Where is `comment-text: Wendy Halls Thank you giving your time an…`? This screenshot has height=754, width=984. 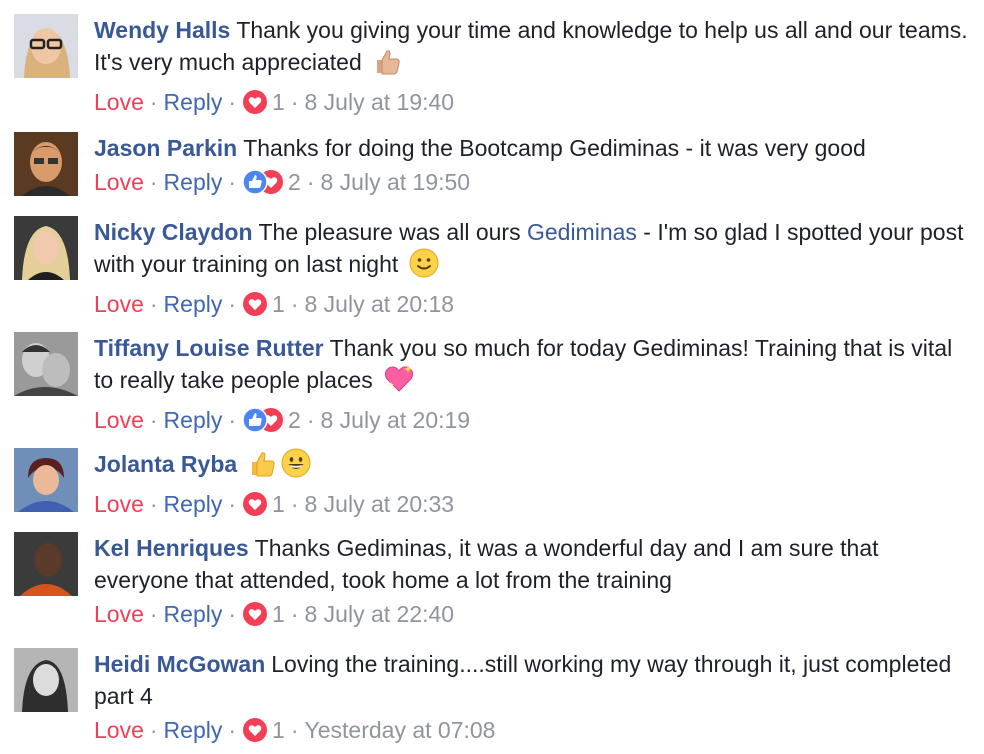 comment-text: Wendy Halls Thank you giving your time an… is located at coordinates (532, 49).